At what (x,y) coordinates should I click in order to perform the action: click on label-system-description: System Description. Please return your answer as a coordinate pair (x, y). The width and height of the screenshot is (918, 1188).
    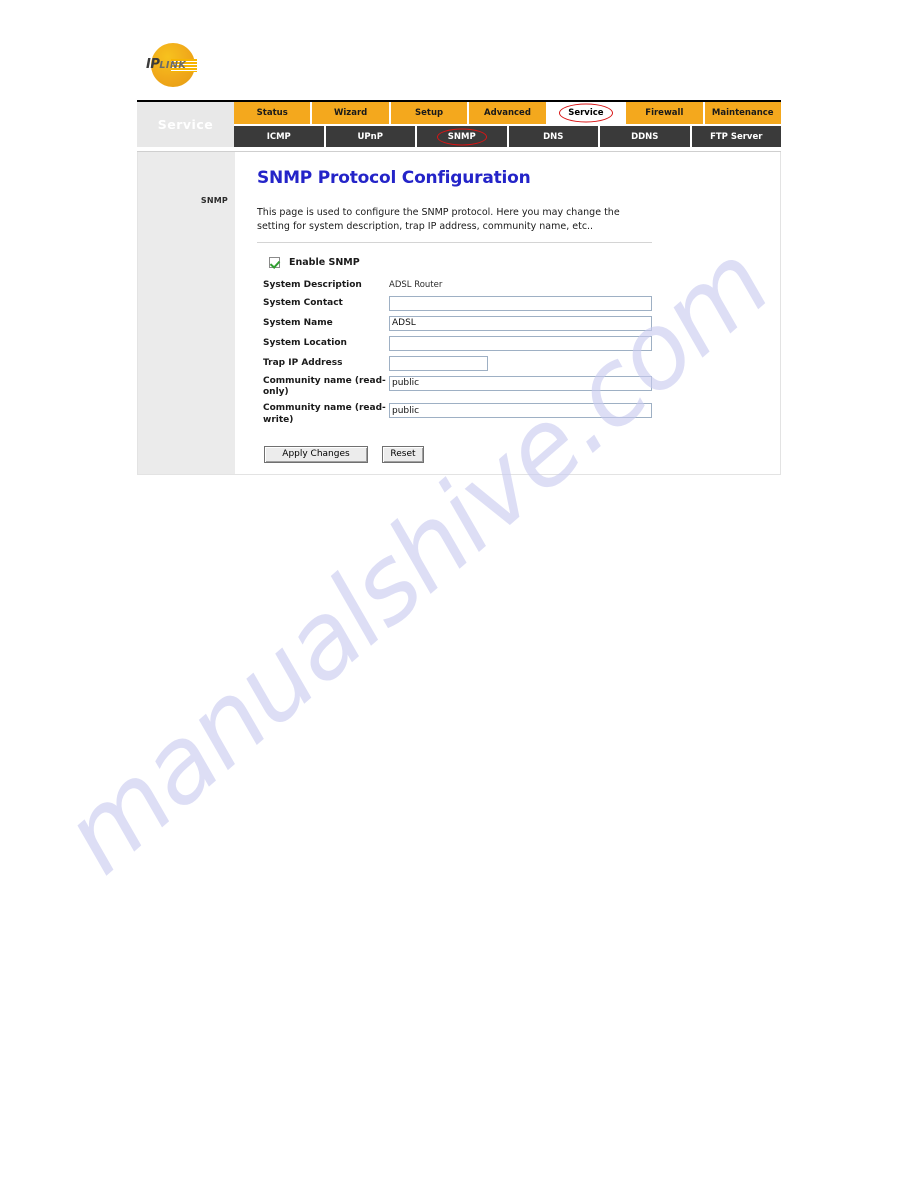
    Looking at the image, I should click on (312, 284).